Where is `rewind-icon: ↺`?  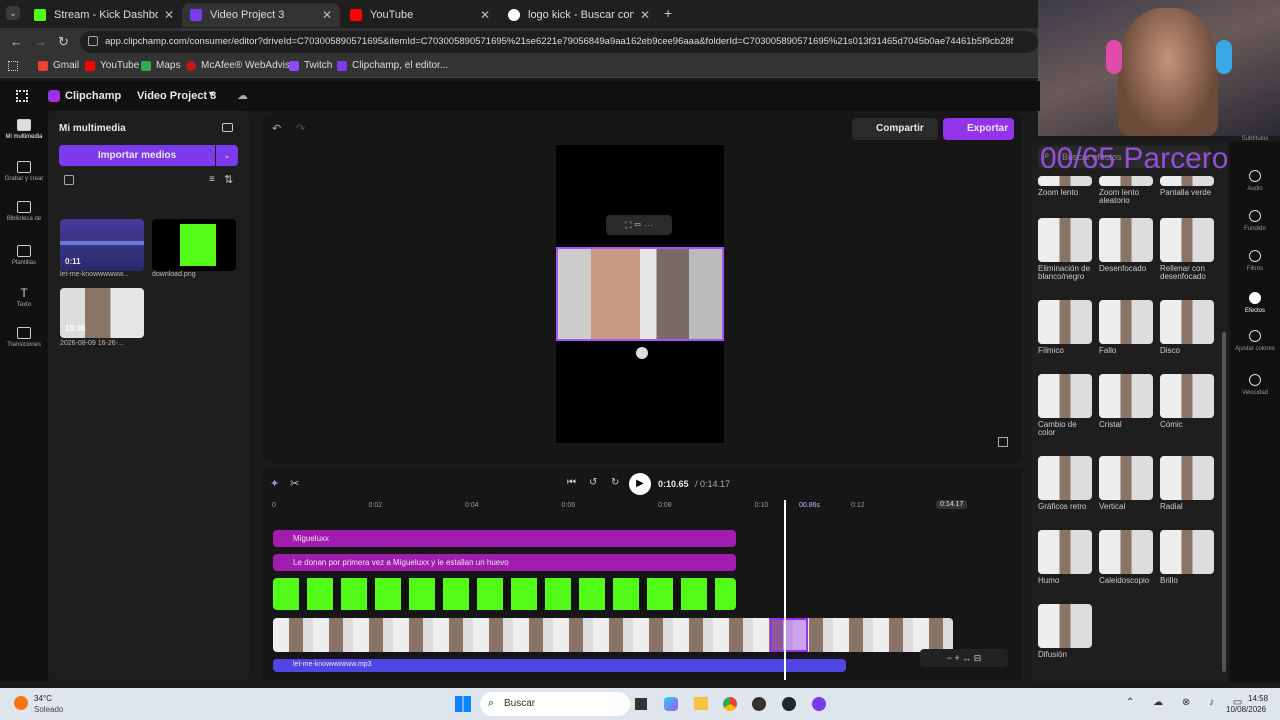 rewind-icon: ↺ is located at coordinates (593, 482).